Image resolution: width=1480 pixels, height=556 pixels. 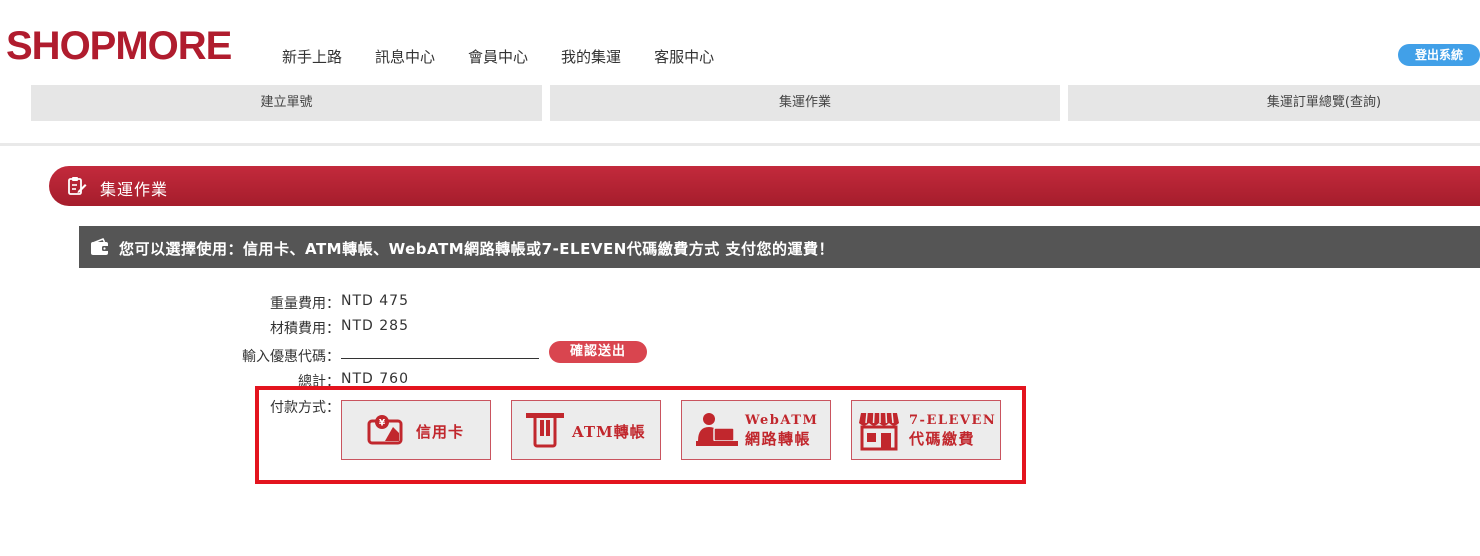 I want to click on atm-transfer-payment-button: ATM轉帳, so click(x=586, y=430).